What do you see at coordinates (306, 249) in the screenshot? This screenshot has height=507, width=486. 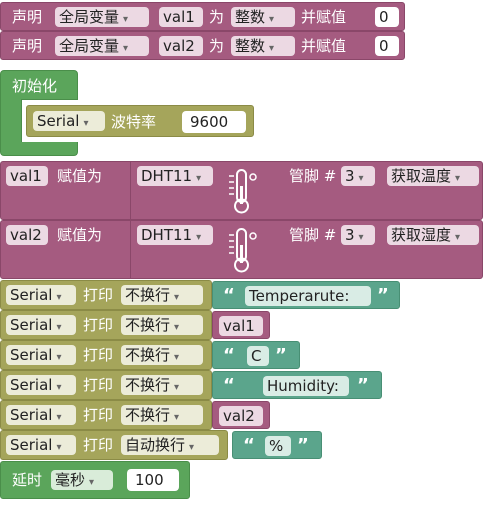 I see `dht-read-block-val2: DHT11 ▾ 管脚 # 3 ▾ 获取湿度 ▾` at bounding box center [306, 249].